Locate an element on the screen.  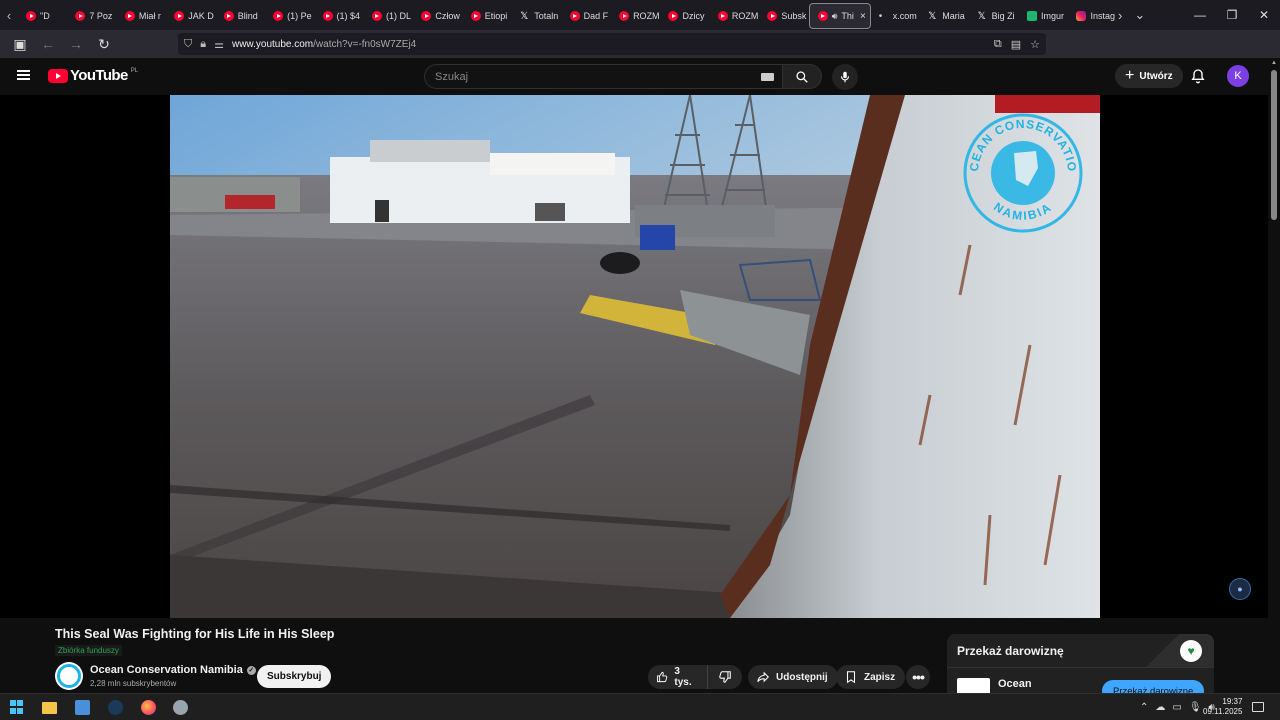
channel-name-row: Ocean Conservation Namibia ✓ is located at coordinates (173, 670).